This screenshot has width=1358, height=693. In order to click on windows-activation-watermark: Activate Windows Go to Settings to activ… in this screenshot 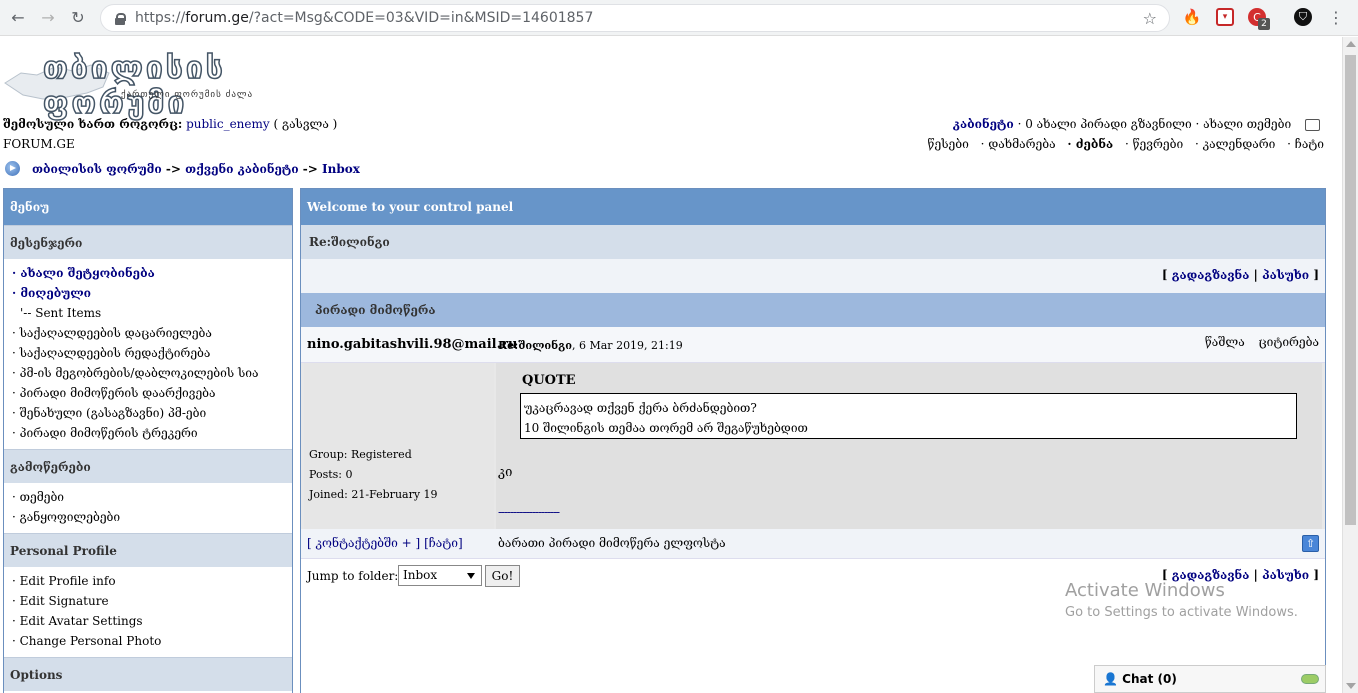, I will do `click(1181, 600)`.